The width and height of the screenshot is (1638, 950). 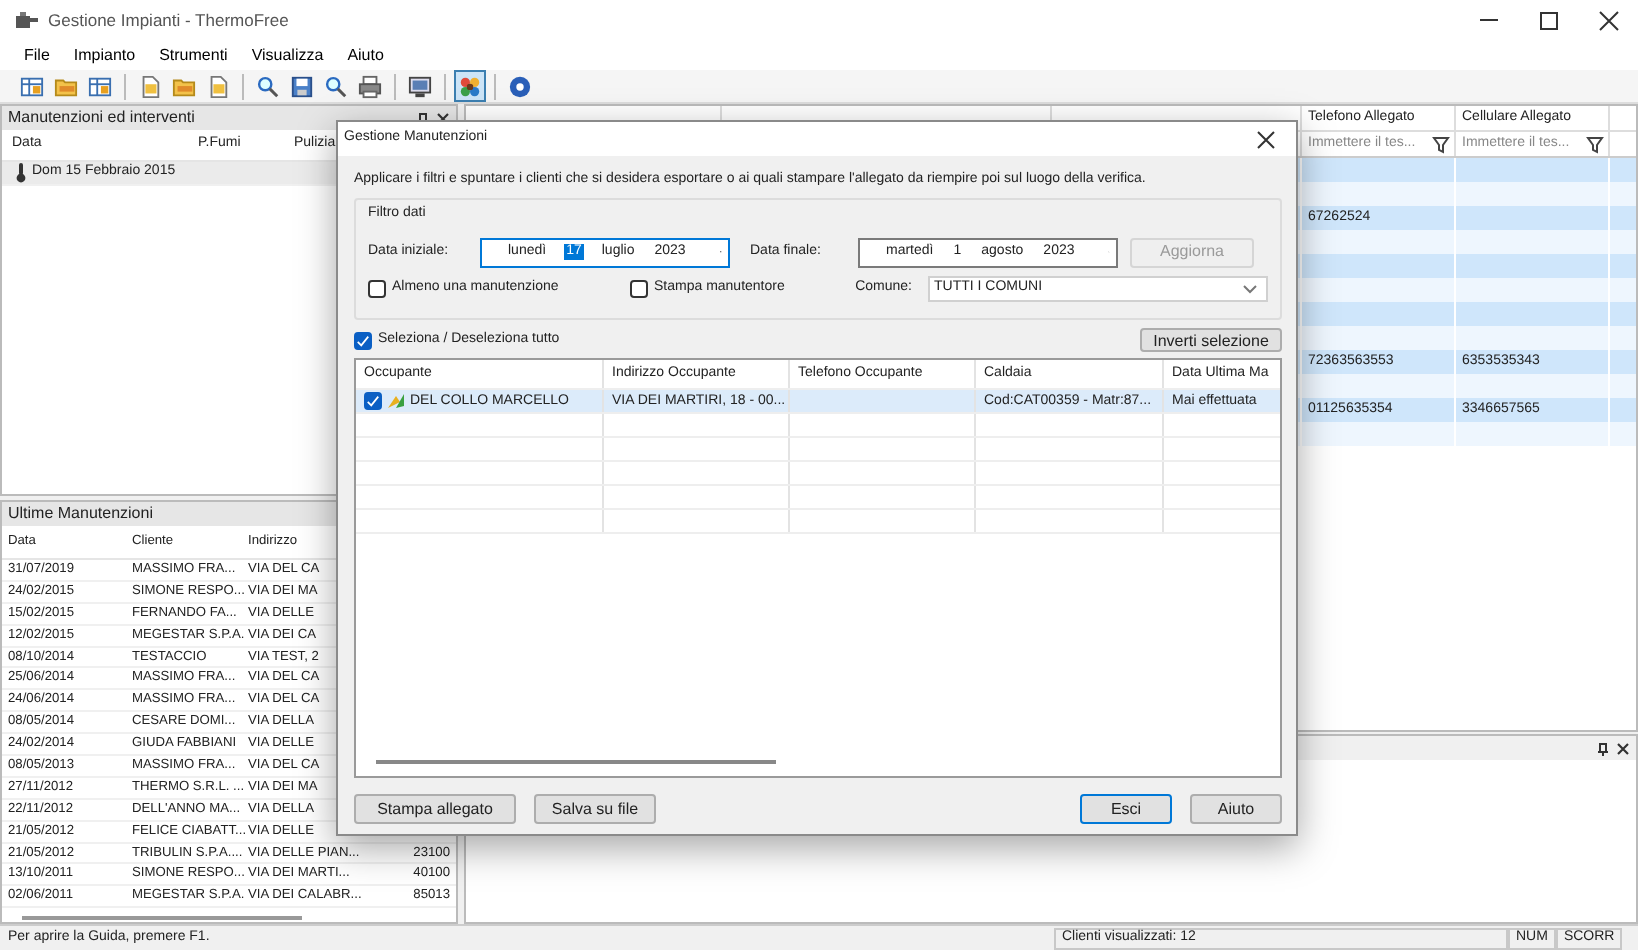 I want to click on app-icon, so click(x=26, y=20).